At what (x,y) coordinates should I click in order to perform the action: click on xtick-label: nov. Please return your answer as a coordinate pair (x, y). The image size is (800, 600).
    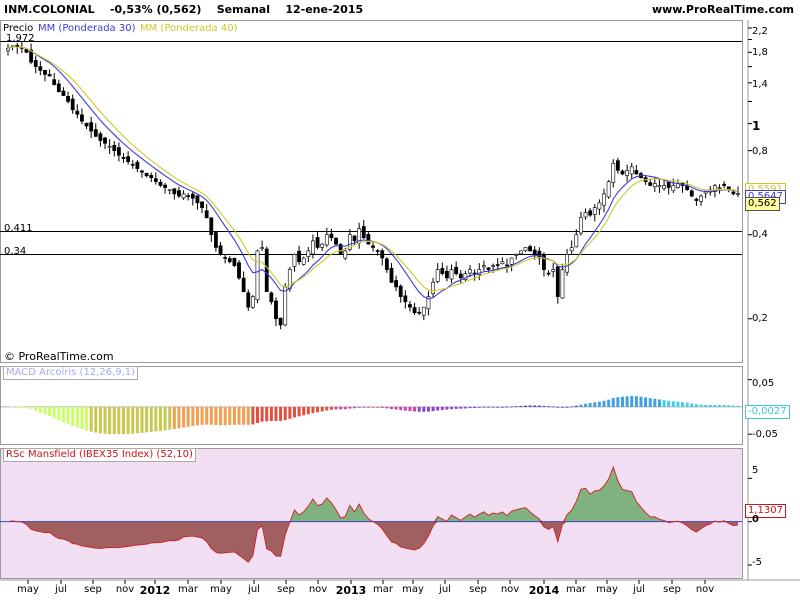
    Looking at the image, I should click on (705, 589).